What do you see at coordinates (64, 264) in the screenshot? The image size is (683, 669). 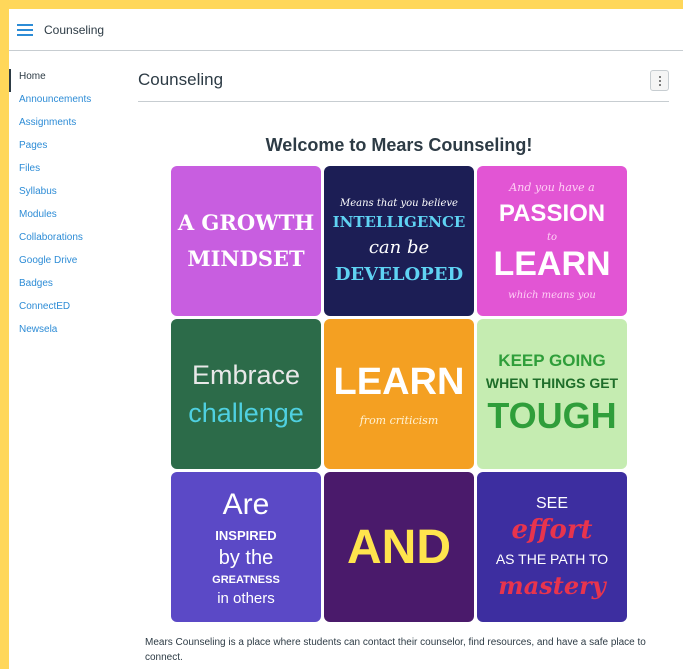 I see `sidebar-item-google-drive: Google Drive` at bounding box center [64, 264].